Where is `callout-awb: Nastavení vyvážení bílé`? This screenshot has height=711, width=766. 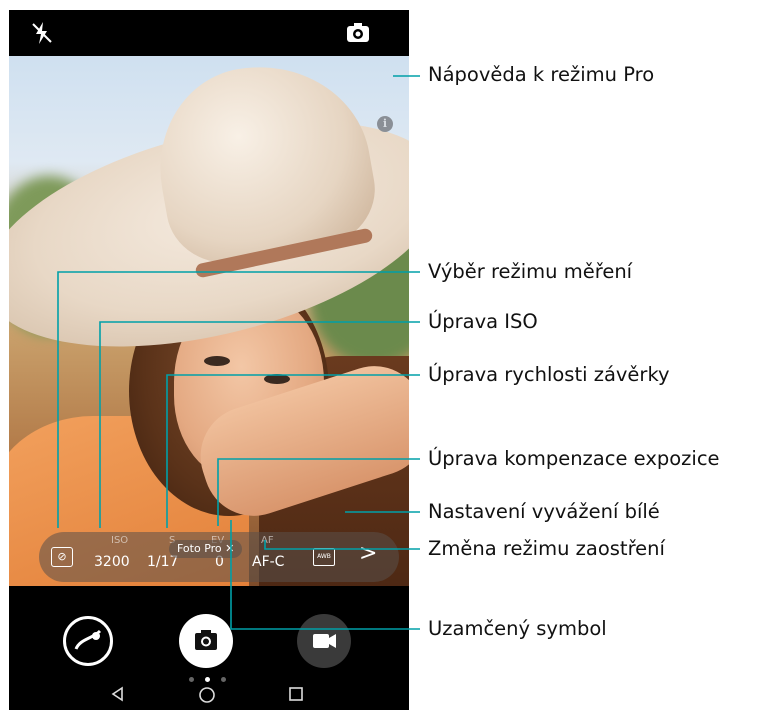 callout-awb: Nastavení vyvážení bílé is located at coordinates (544, 511).